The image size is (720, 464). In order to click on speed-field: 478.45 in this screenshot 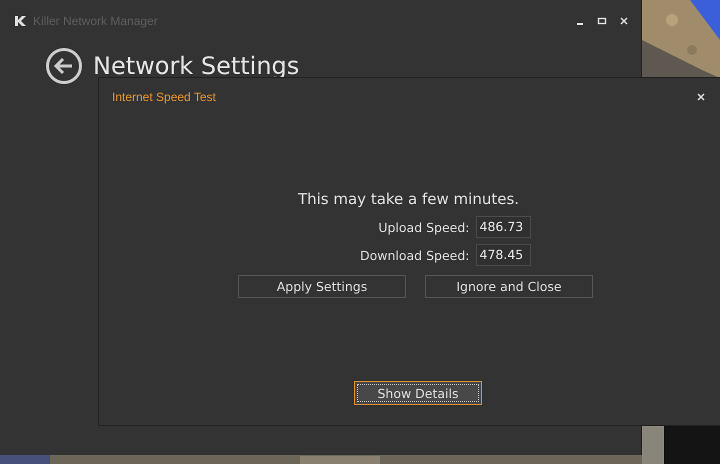, I will do `click(503, 255)`.